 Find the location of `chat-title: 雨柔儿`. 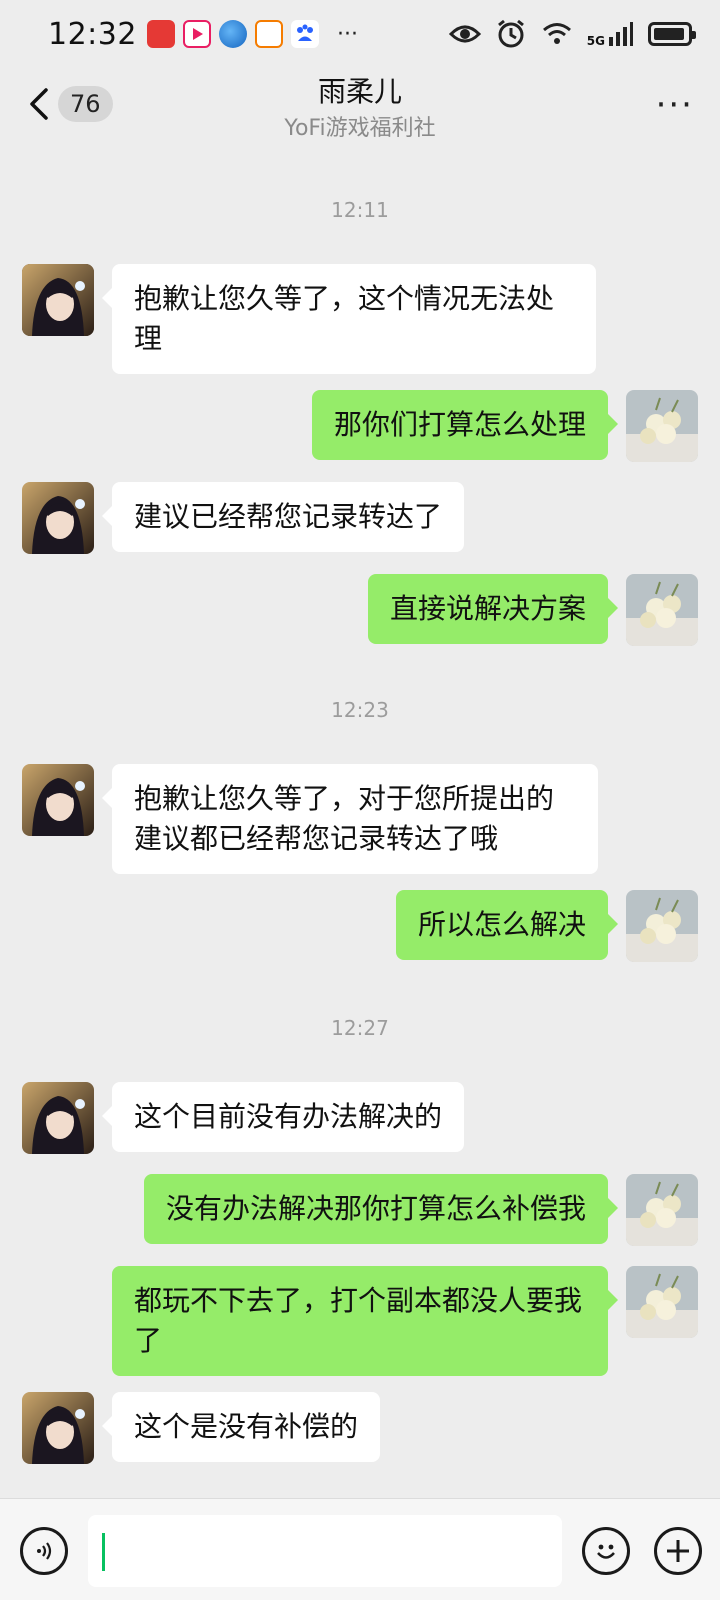

chat-title: 雨柔儿 is located at coordinates (359, 91).